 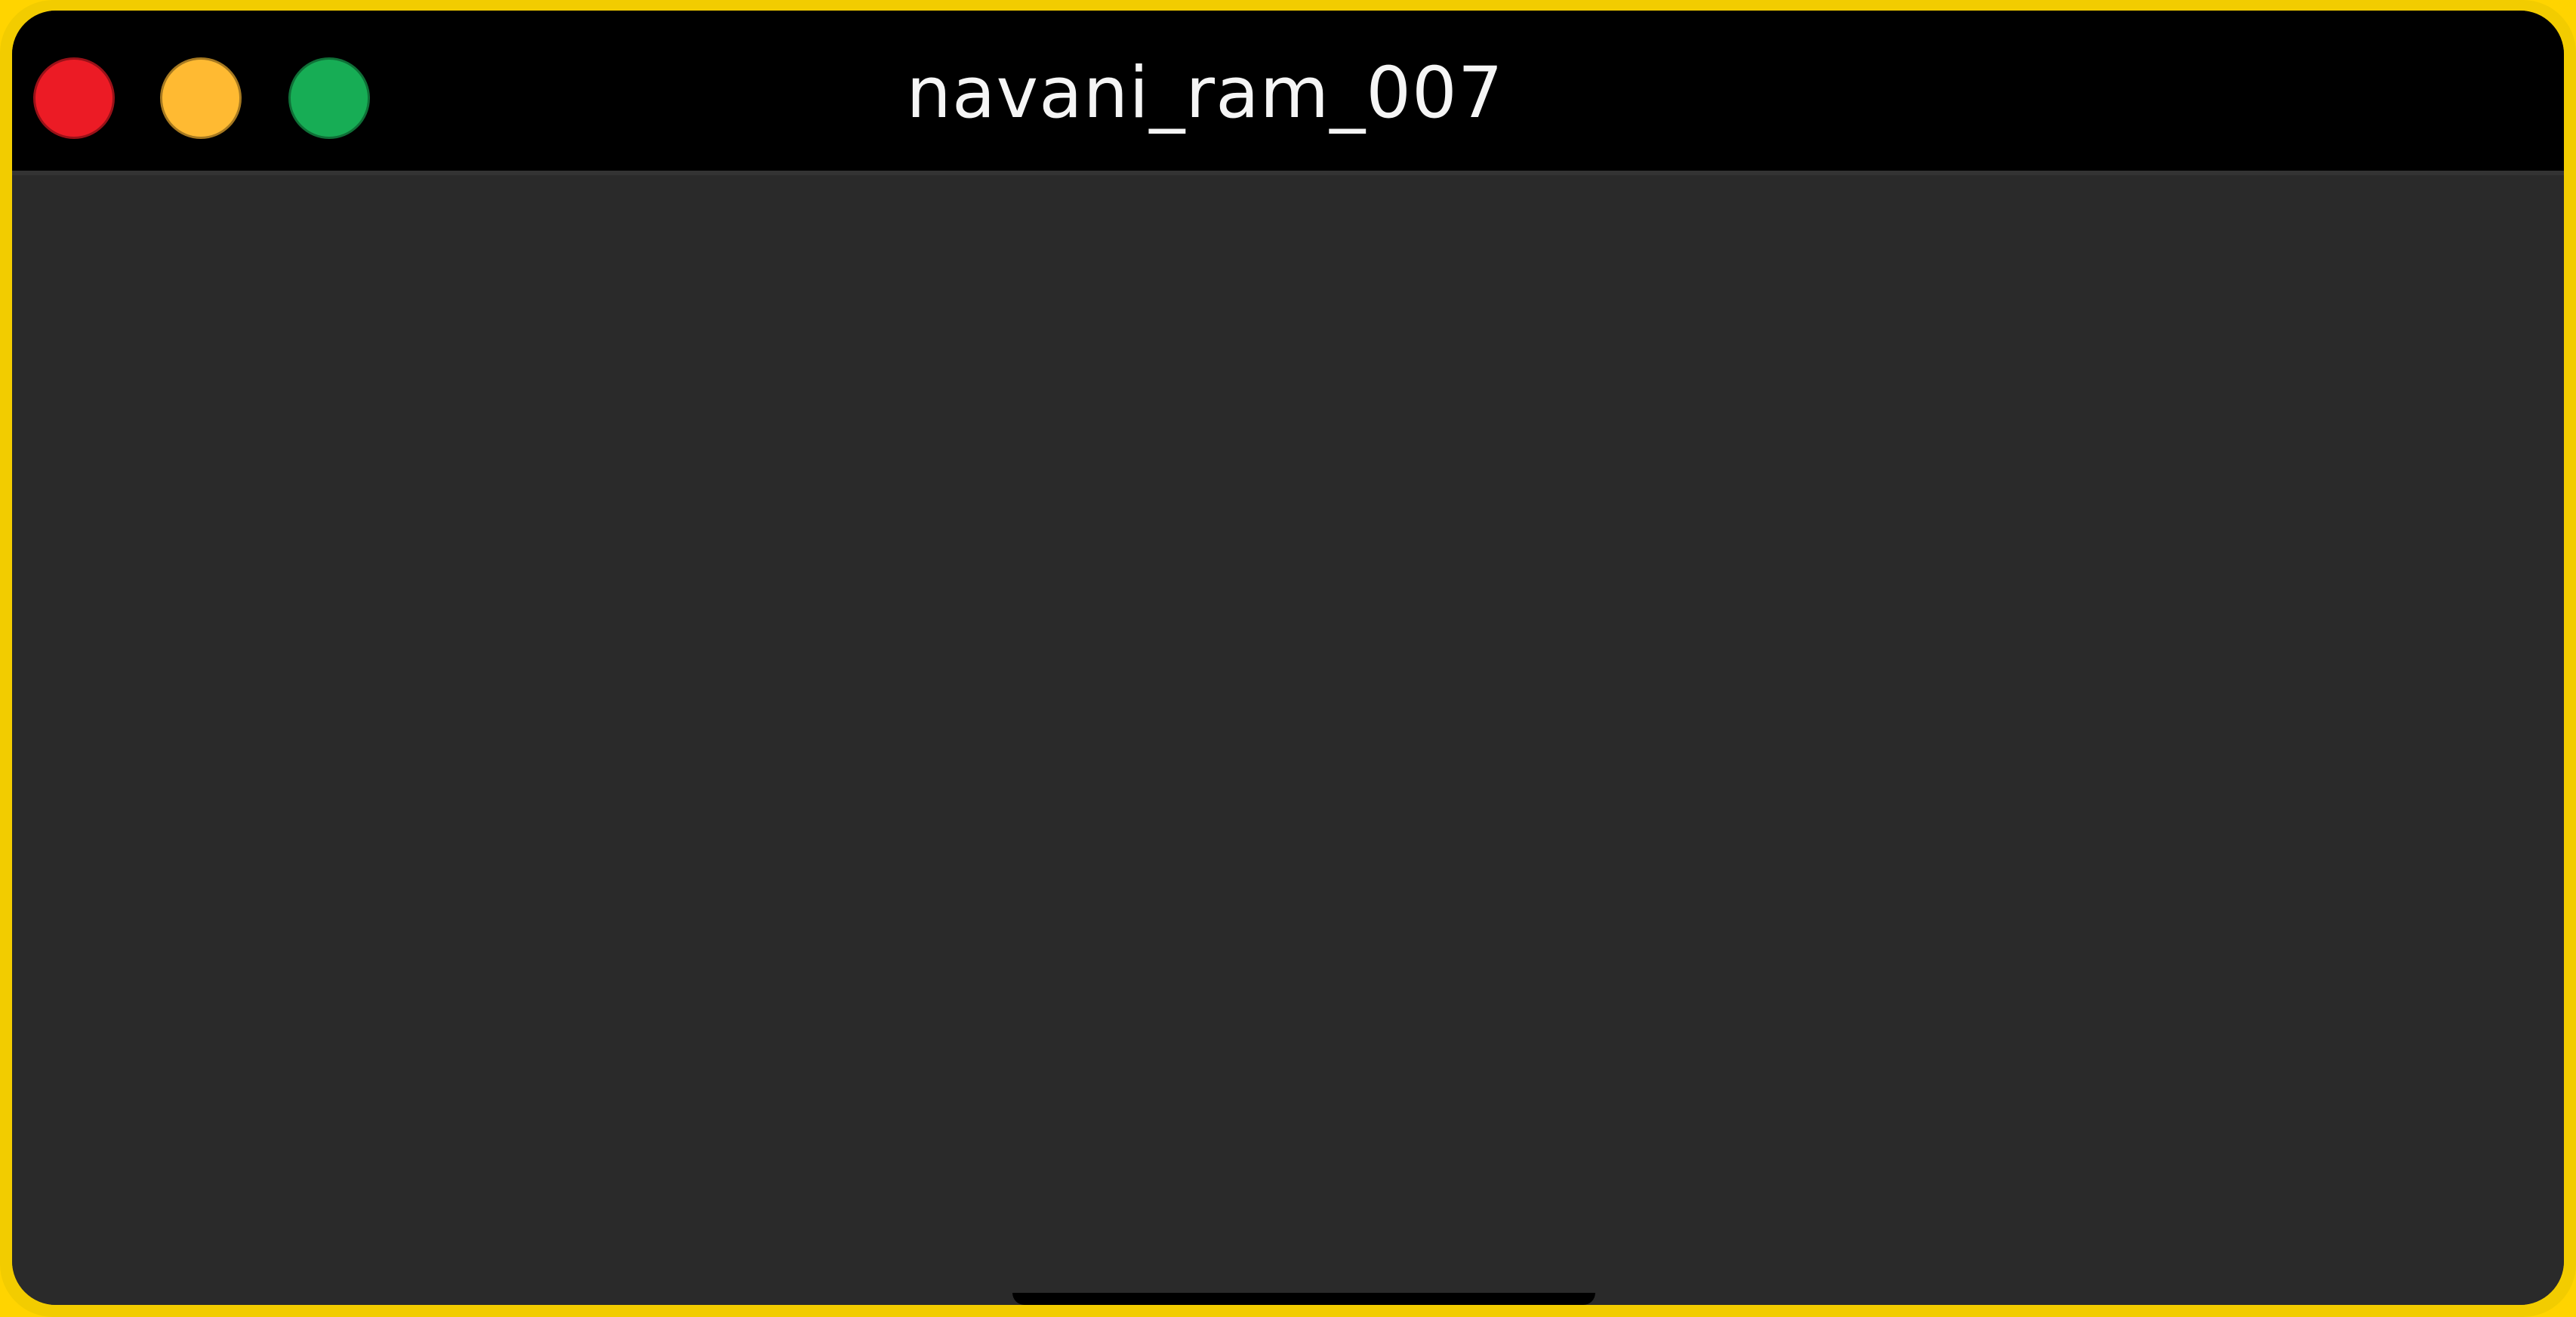 I want to click on window-title: navani_ram_007, so click(x=1205, y=92).